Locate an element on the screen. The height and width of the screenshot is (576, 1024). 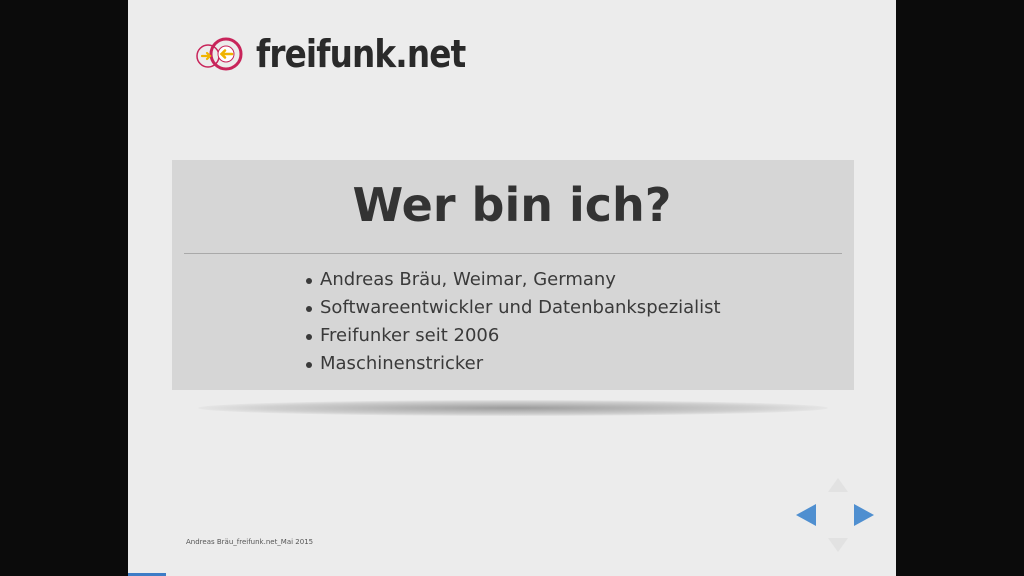
title-divider is located at coordinates (513, 253).